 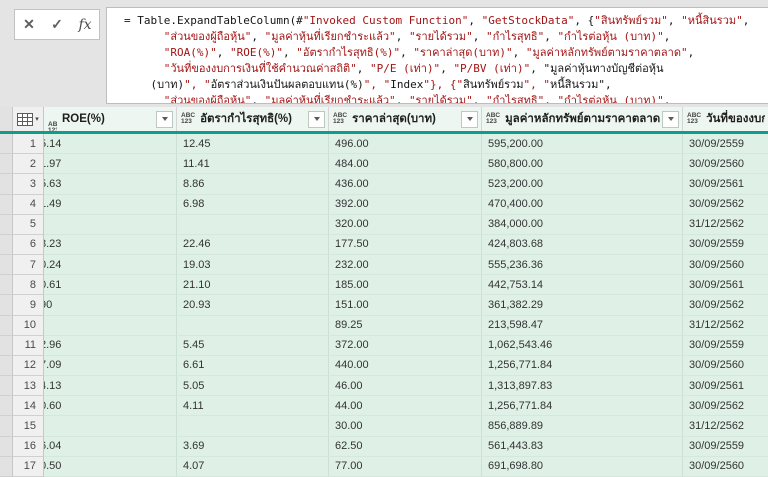 What do you see at coordinates (110, 184) in the screenshot?
I see `table-cell: 5.63` at bounding box center [110, 184].